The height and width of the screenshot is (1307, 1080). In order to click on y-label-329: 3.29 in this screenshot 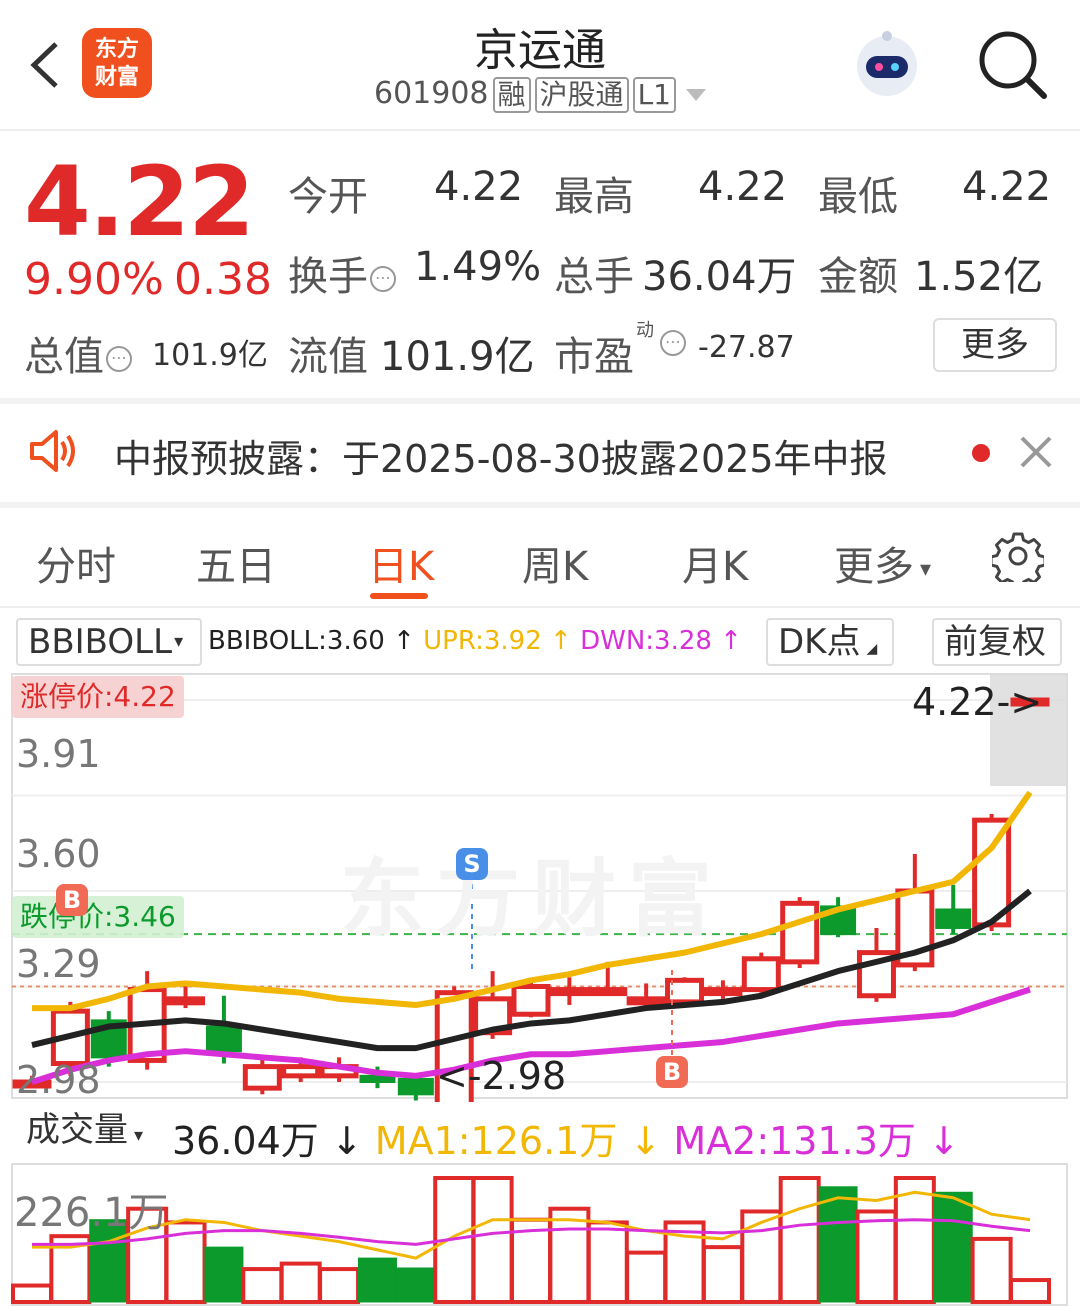, I will do `click(58, 964)`.